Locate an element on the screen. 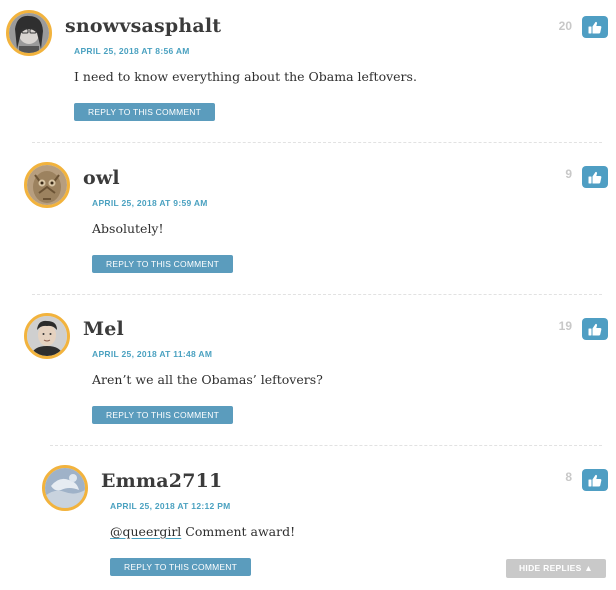  hide-replies-button: HIDE REPLIES ▲ is located at coordinates (556, 568).